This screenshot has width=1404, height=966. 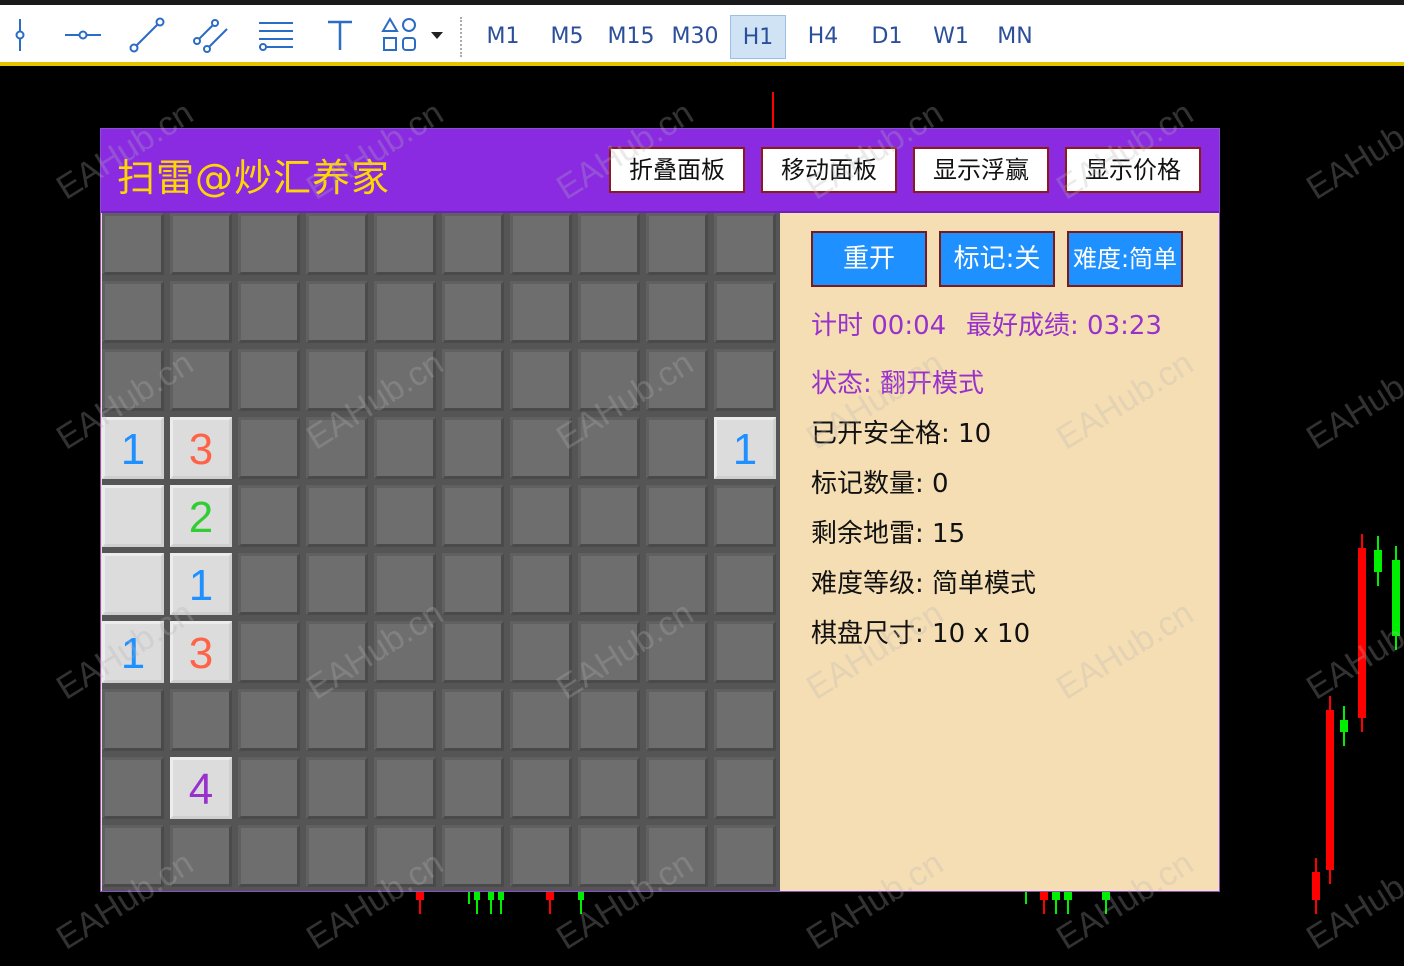 What do you see at coordinates (275, 35) in the screenshot?
I see `fibonacci-icon` at bounding box center [275, 35].